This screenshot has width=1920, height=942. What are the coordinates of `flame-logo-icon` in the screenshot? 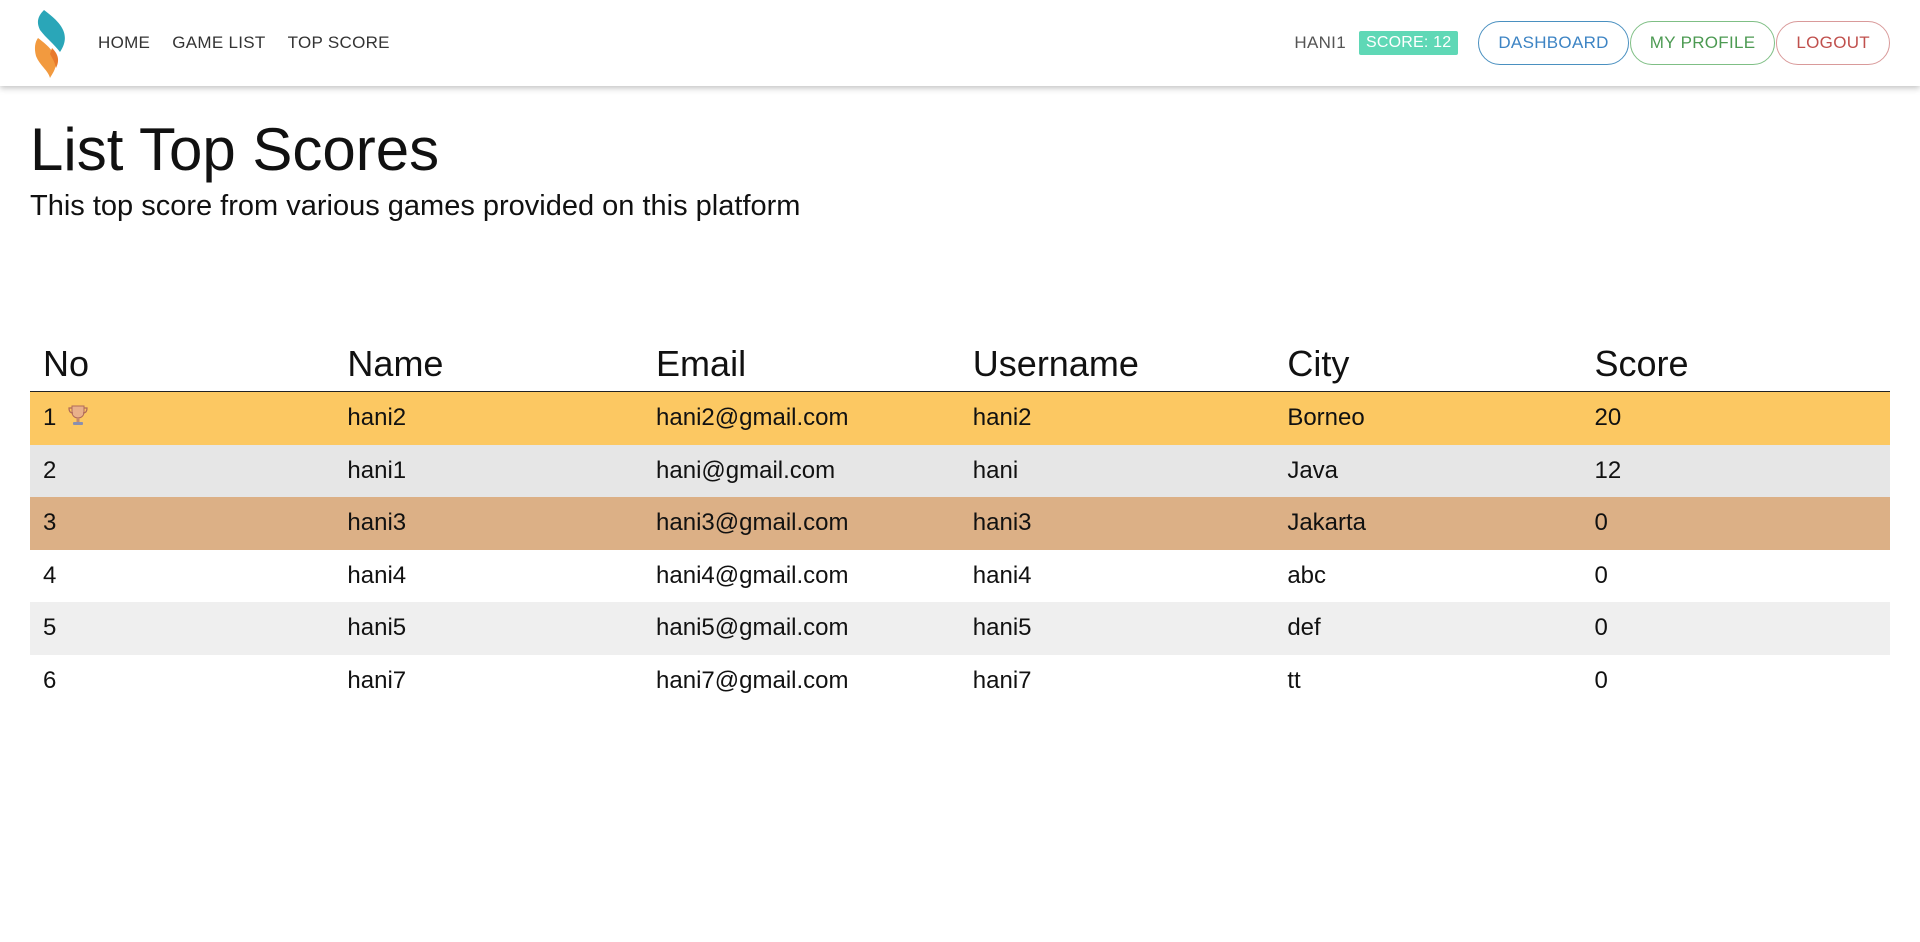 It's located at (49, 44).